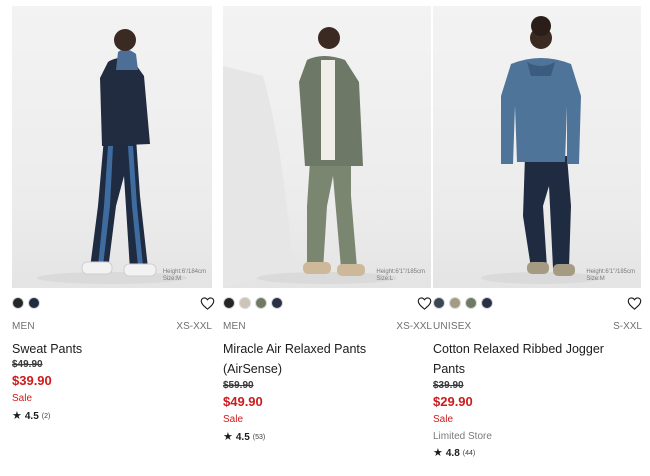  I want to click on model-info-caption: Height:6'1"/185cm Size:M, so click(610, 275).